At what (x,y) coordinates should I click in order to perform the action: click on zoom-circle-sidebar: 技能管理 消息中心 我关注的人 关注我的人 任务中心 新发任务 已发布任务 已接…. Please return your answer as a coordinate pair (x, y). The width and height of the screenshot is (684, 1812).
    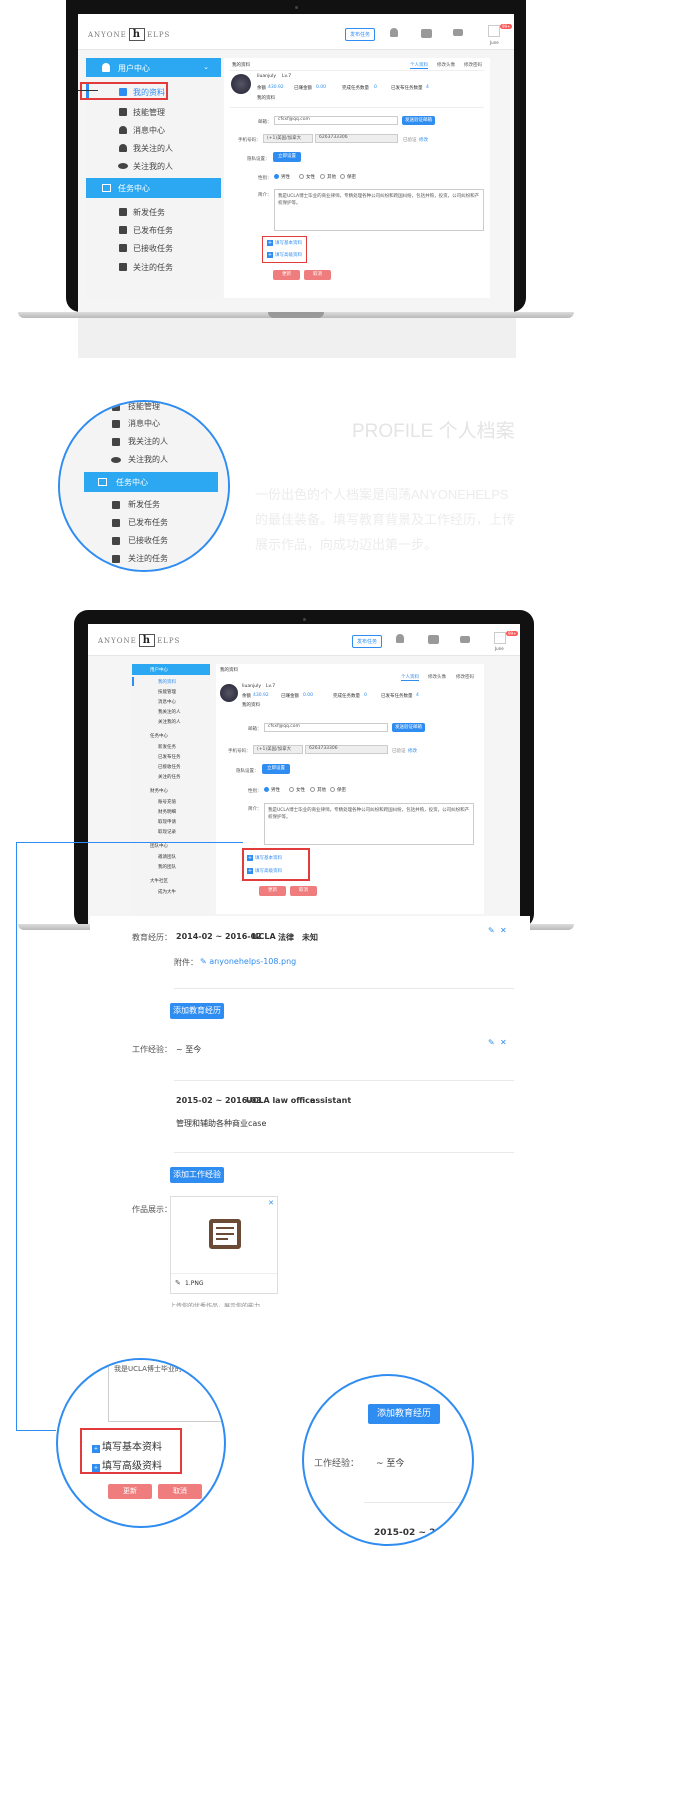
    Looking at the image, I should click on (144, 486).